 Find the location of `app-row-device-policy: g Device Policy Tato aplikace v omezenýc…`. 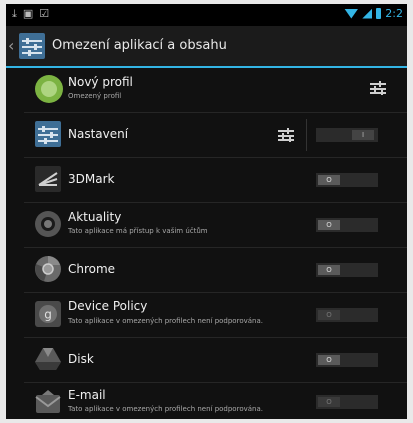

app-row-device-policy: g Device Policy Tato aplikace v omezenýc… is located at coordinates (215, 315).